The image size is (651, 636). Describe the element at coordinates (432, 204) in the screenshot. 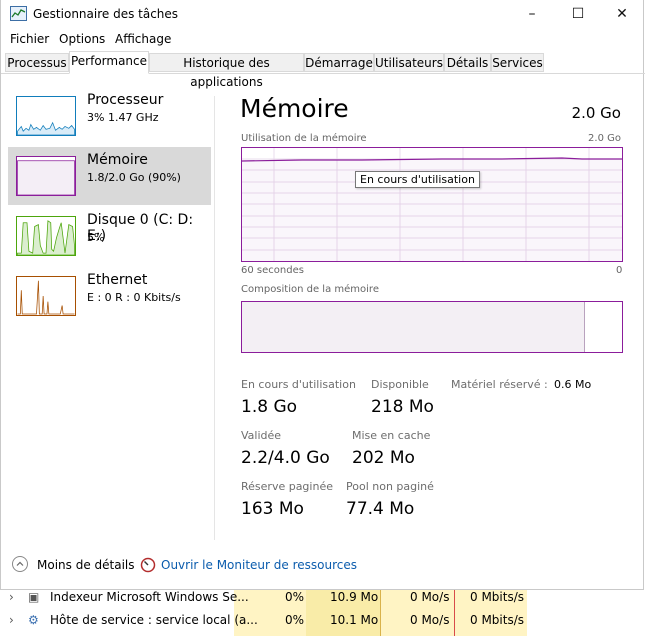

I see `memory-usage-graph` at that location.